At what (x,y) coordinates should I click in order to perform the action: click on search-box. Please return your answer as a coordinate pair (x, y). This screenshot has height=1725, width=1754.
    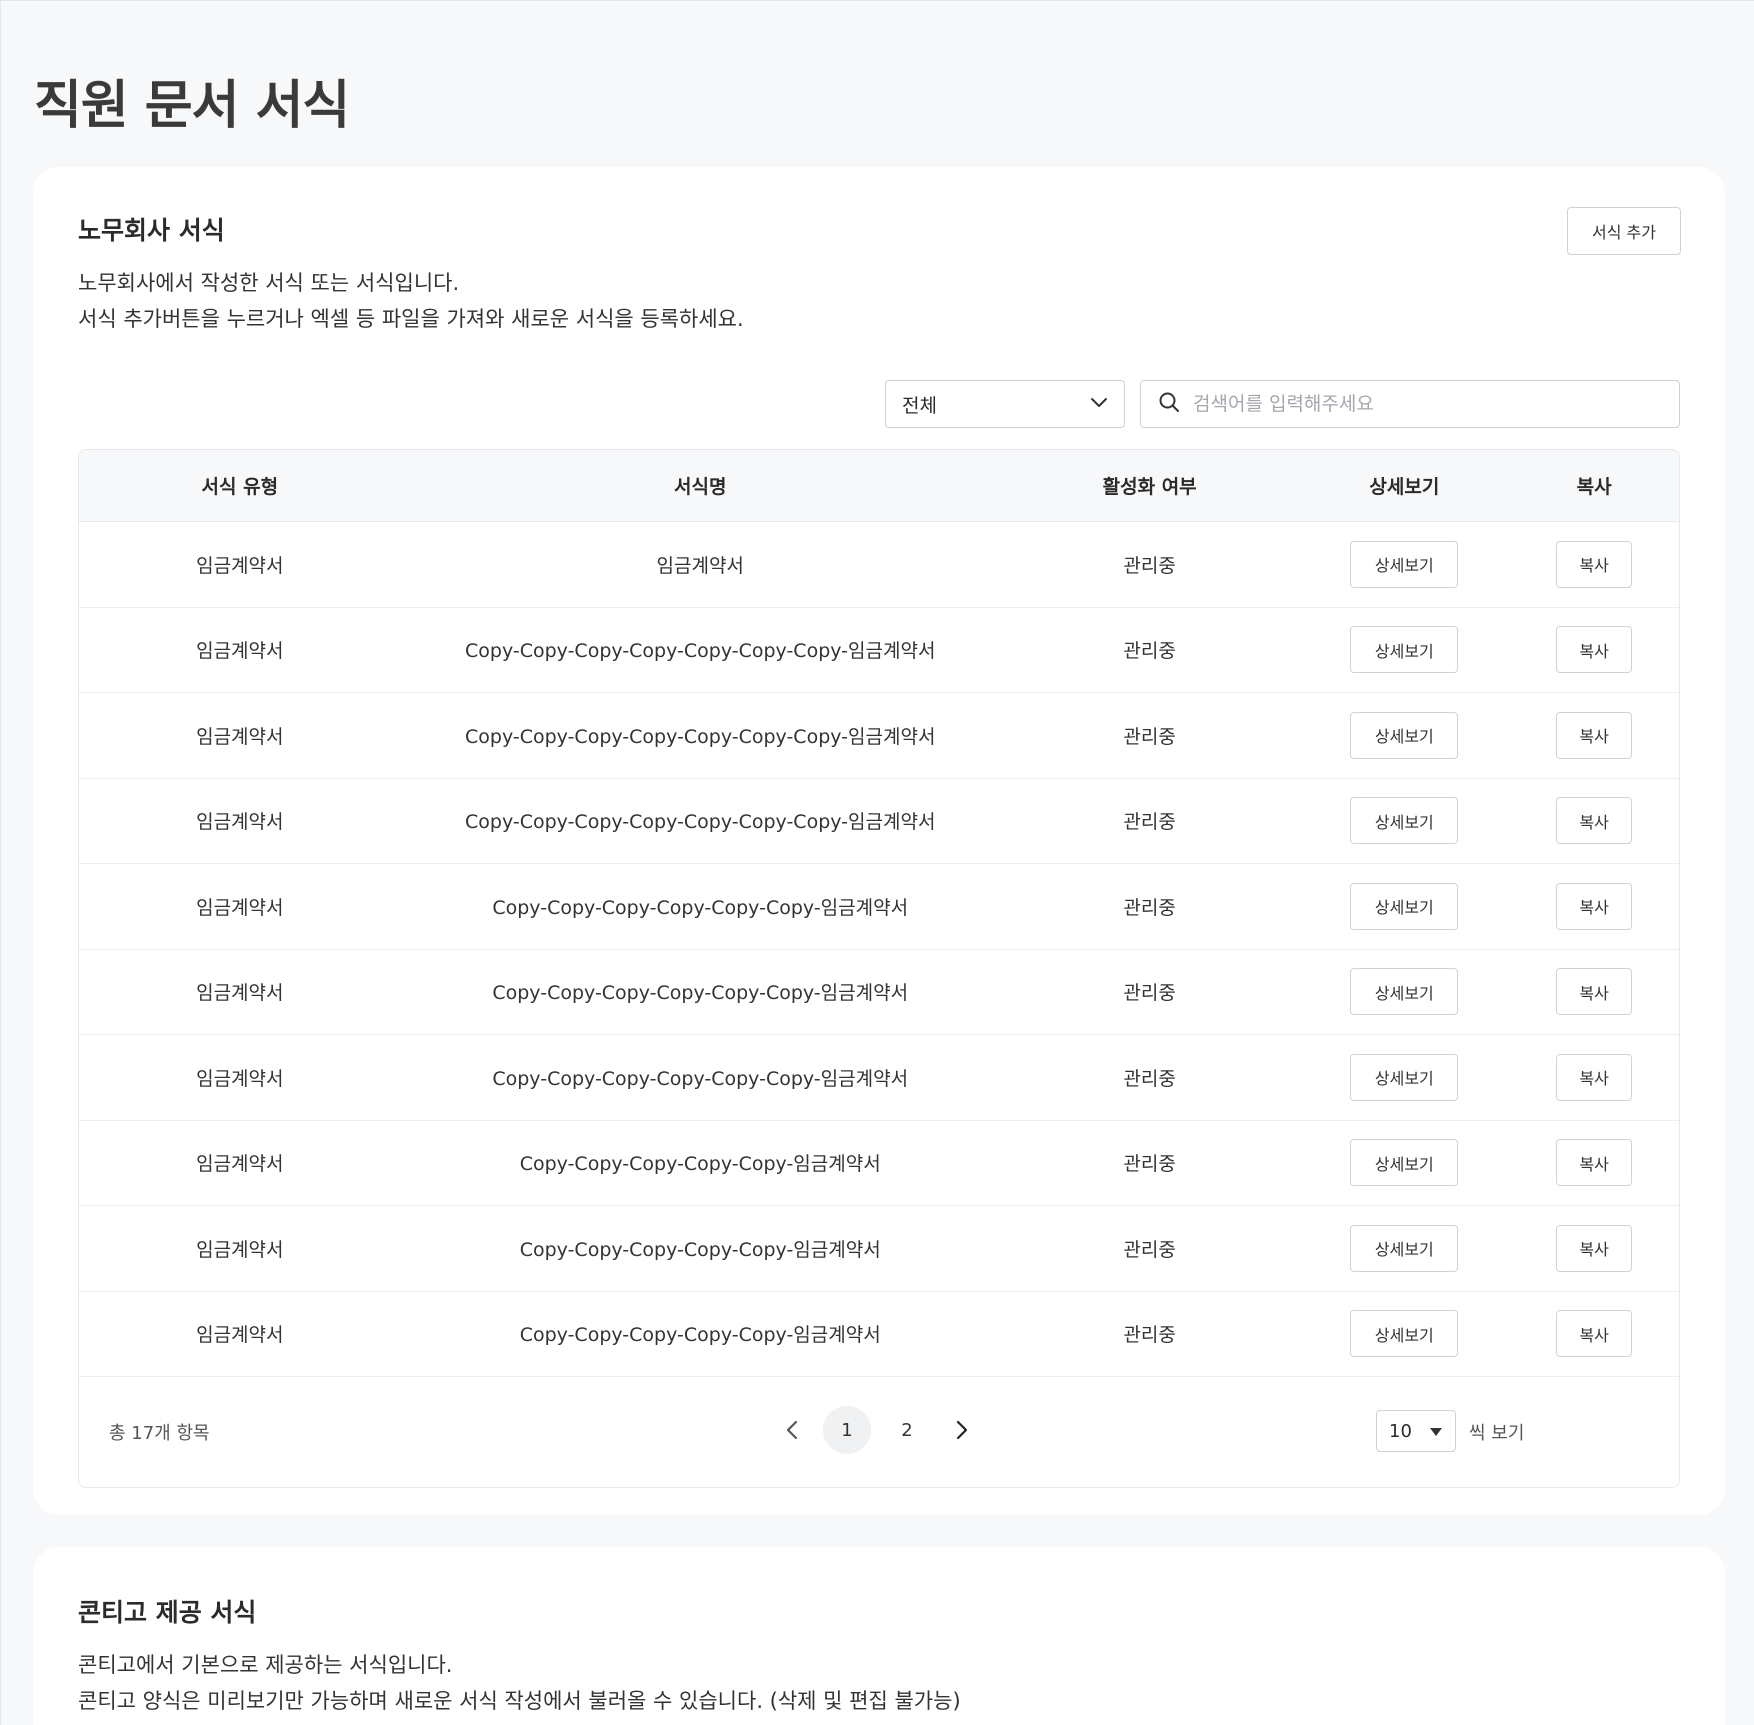
    Looking at the image, I should click on (1410, 404).